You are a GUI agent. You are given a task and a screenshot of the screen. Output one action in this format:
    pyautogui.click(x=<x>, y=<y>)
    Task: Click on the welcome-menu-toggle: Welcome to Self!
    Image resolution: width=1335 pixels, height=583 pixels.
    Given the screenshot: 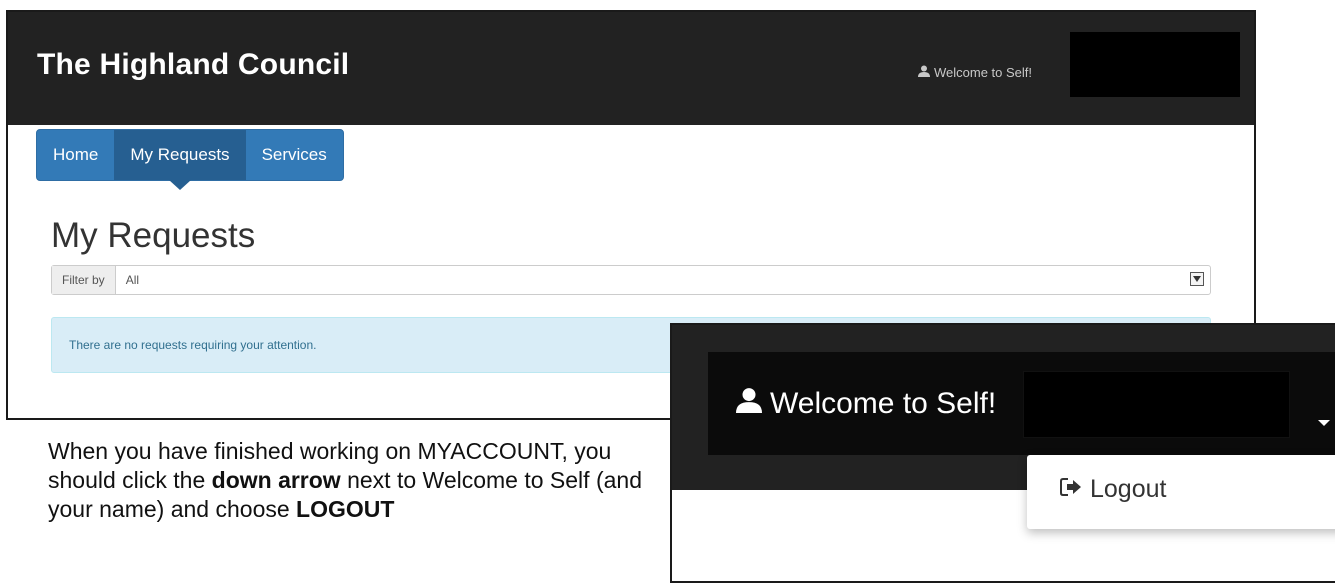 What is the action you would take?
    pyautogui.click(x=975, y=72)
    